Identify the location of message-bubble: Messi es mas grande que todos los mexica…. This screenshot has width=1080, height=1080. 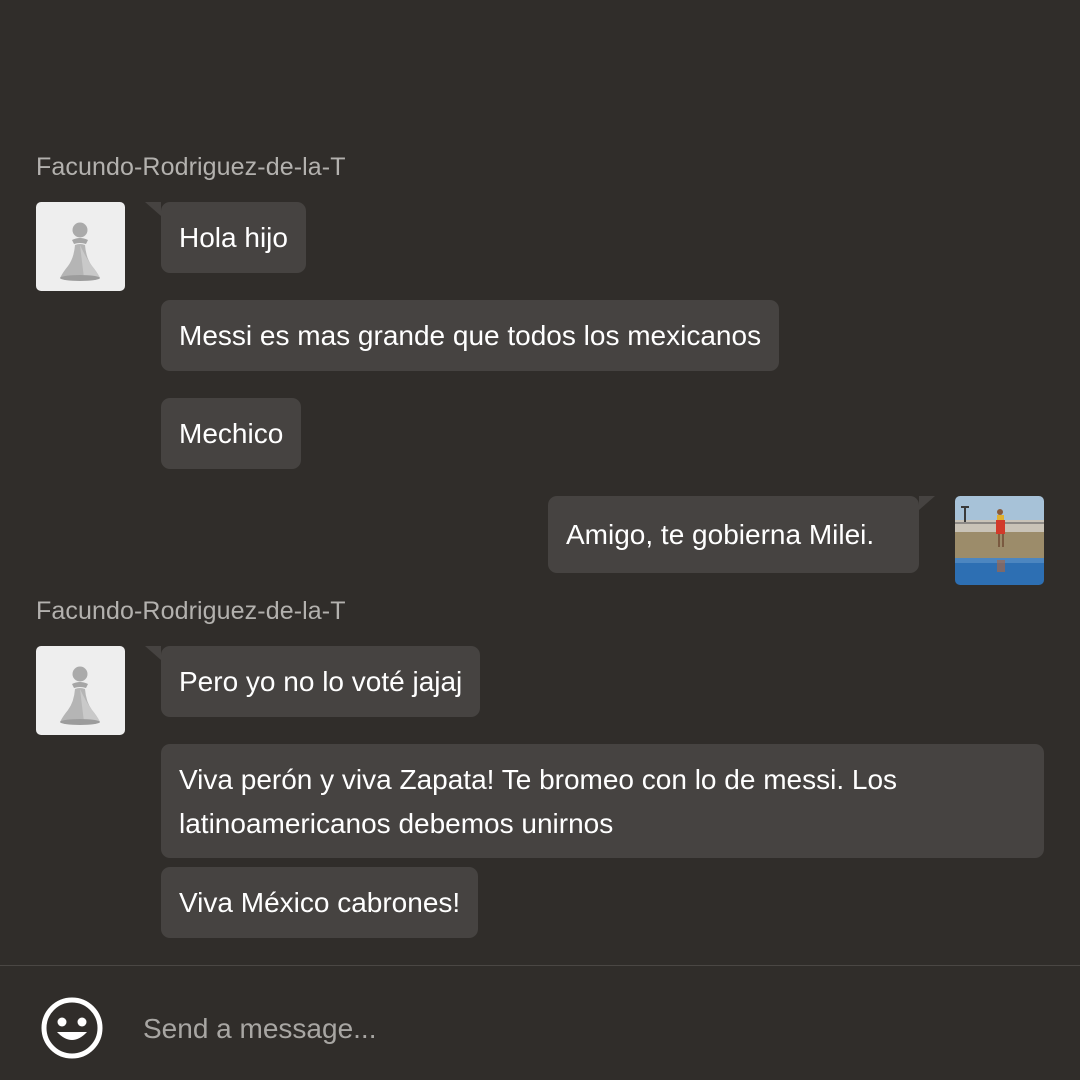
(470, 335).